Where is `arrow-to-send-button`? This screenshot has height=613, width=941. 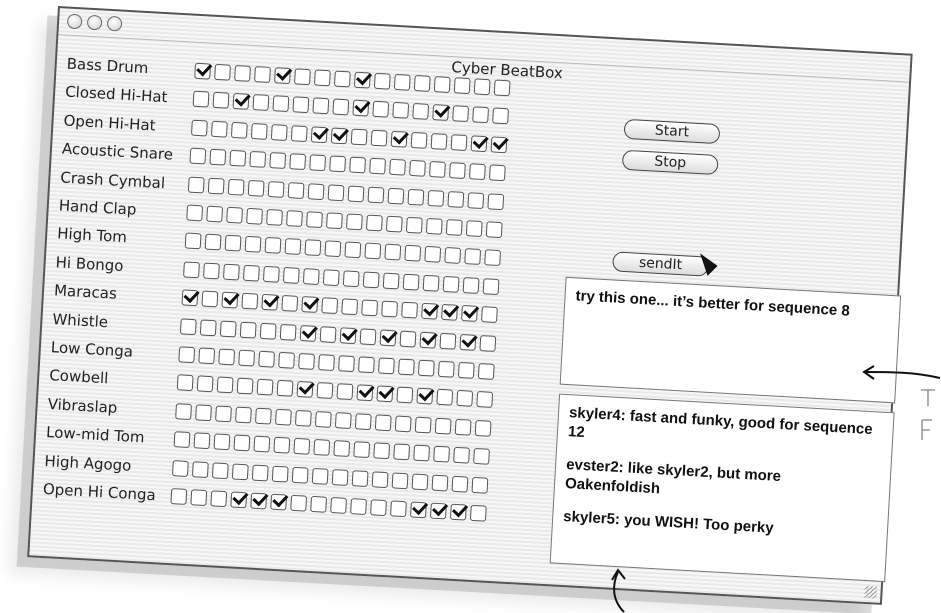
arrow-to-send-button is located at coordinates (709, 264).